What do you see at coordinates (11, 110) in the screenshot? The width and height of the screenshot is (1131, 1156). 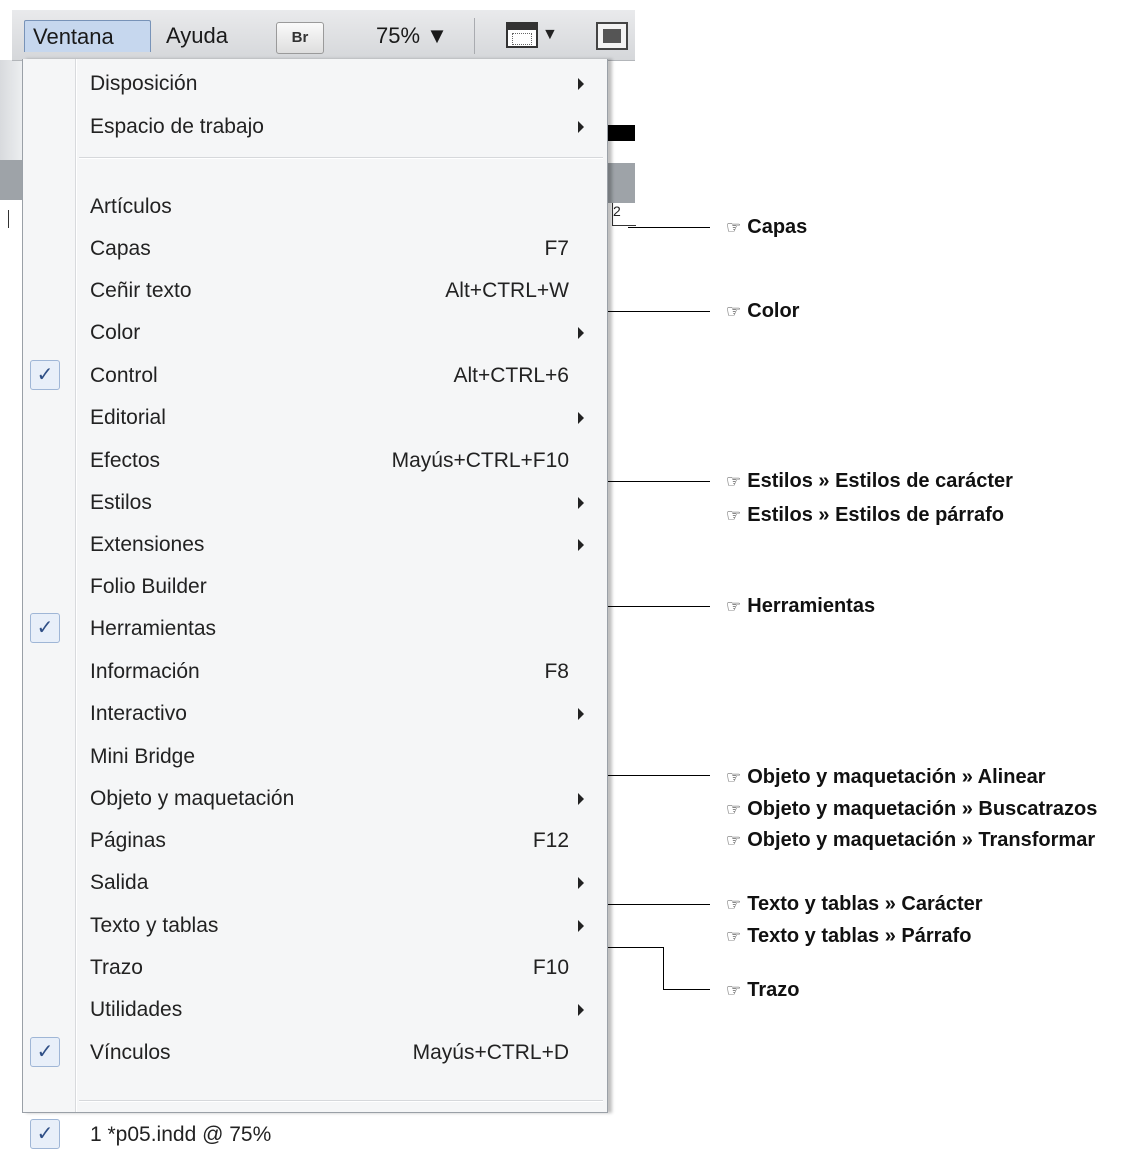 I see `left-ruler-bg` at bounding box center [11, 110].